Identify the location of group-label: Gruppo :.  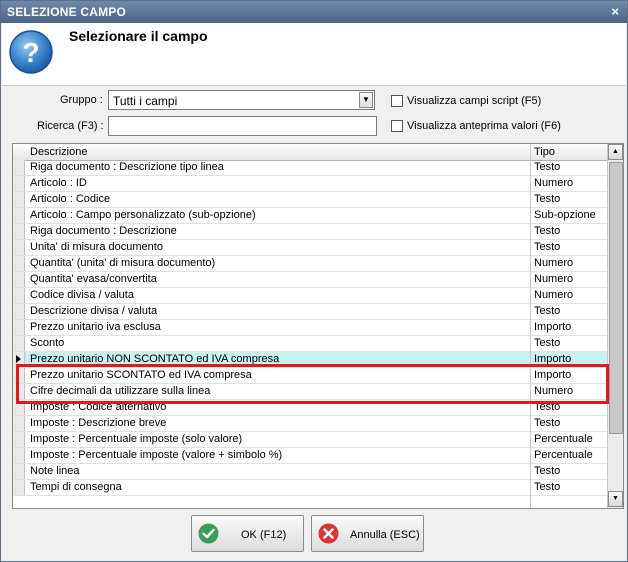
(81, 100).